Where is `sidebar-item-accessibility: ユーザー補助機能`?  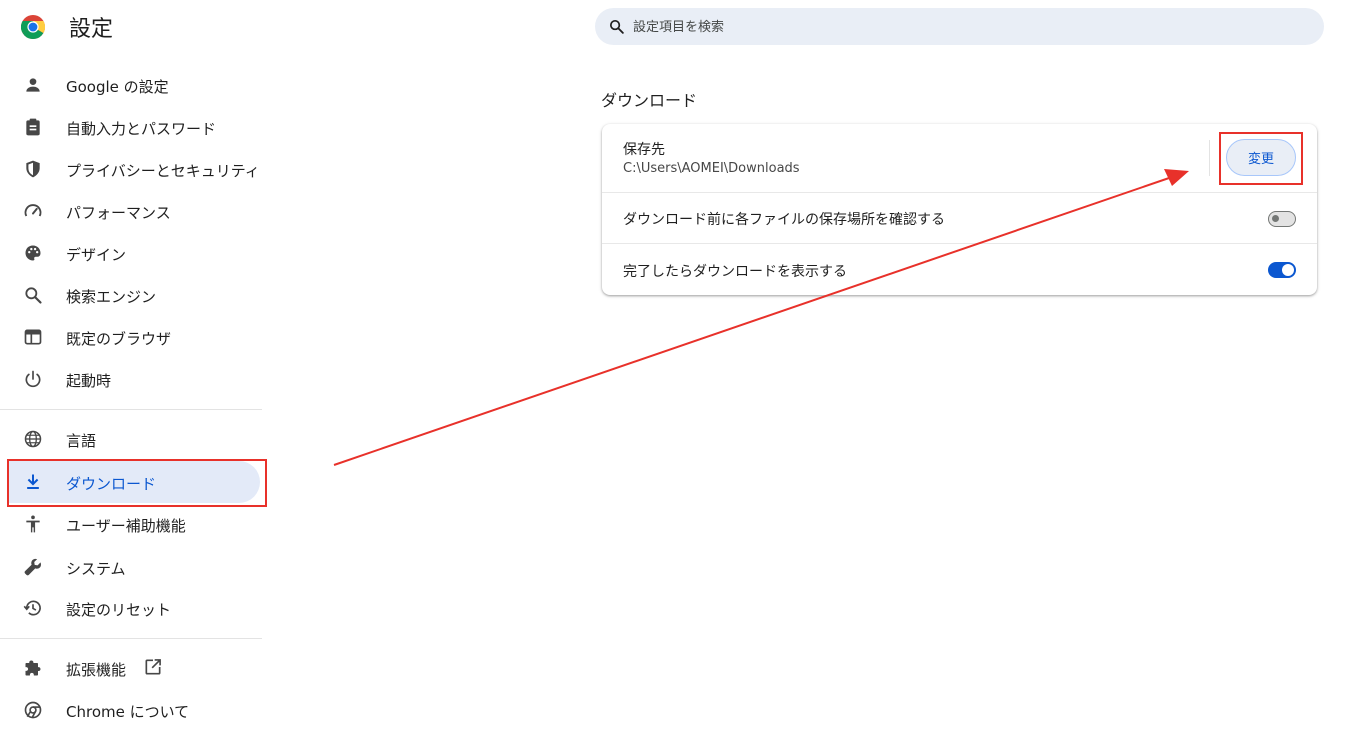 sidebar-item-accessibility: ユーザー補助機能 is located at coordinates (134, 524).